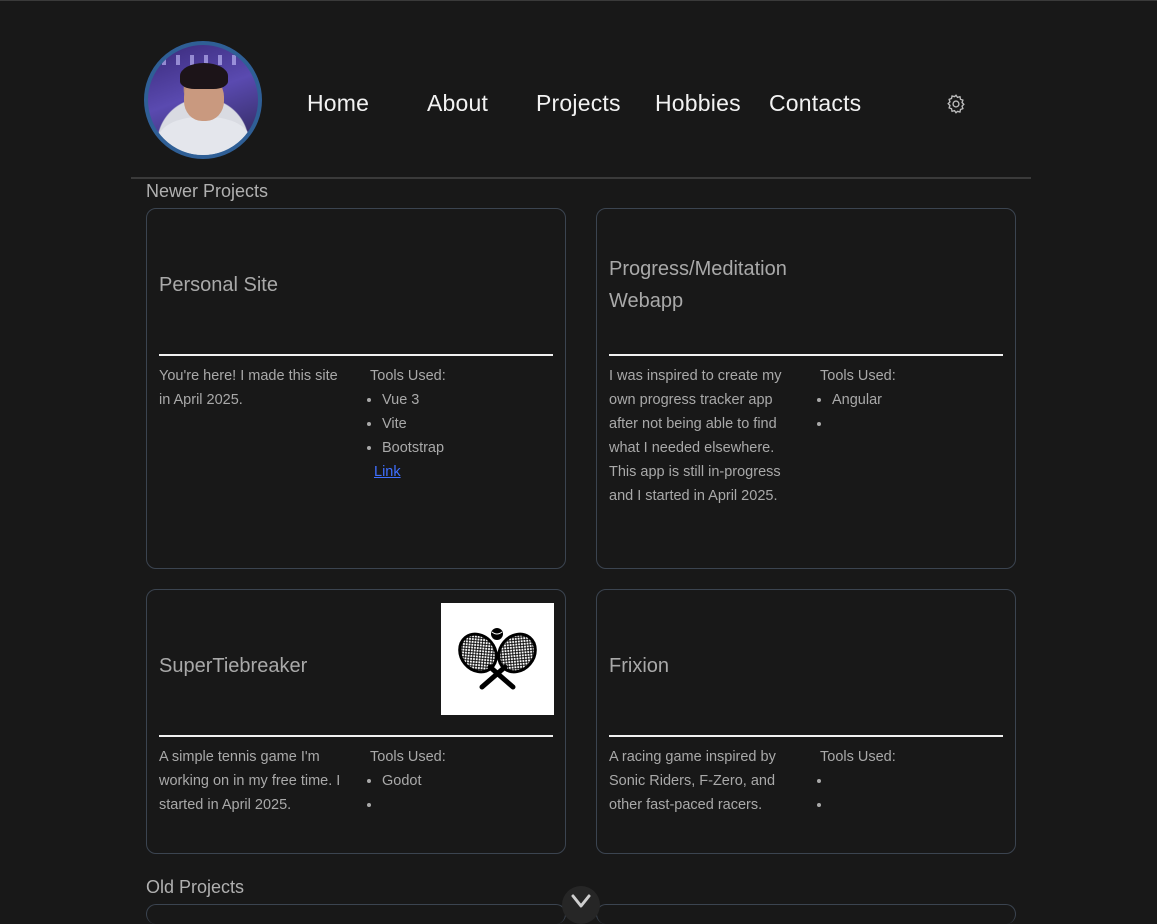 This screenshot has height=924, width=1157. Describe the element at coordinates (465, 424) in the screenshot. I see `tool-item: Vite` at that location.